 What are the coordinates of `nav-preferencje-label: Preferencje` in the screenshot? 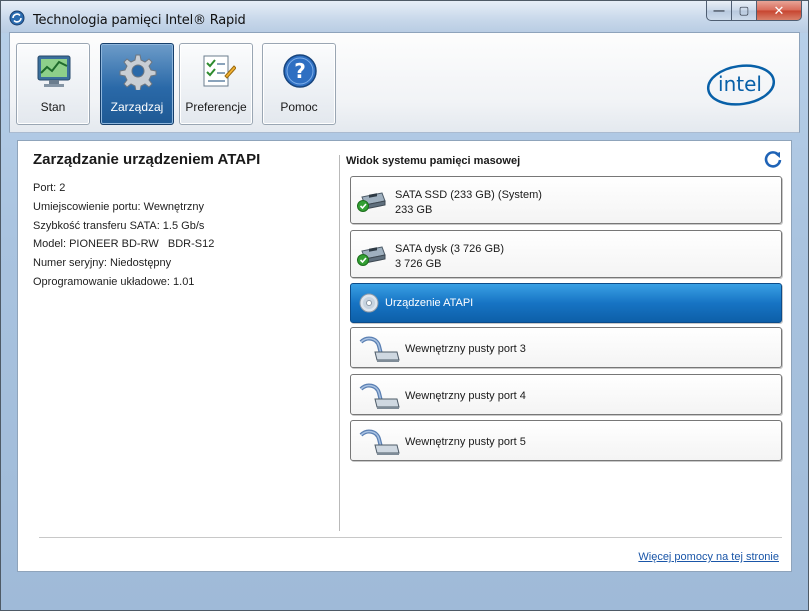 It's located at (216, 107).